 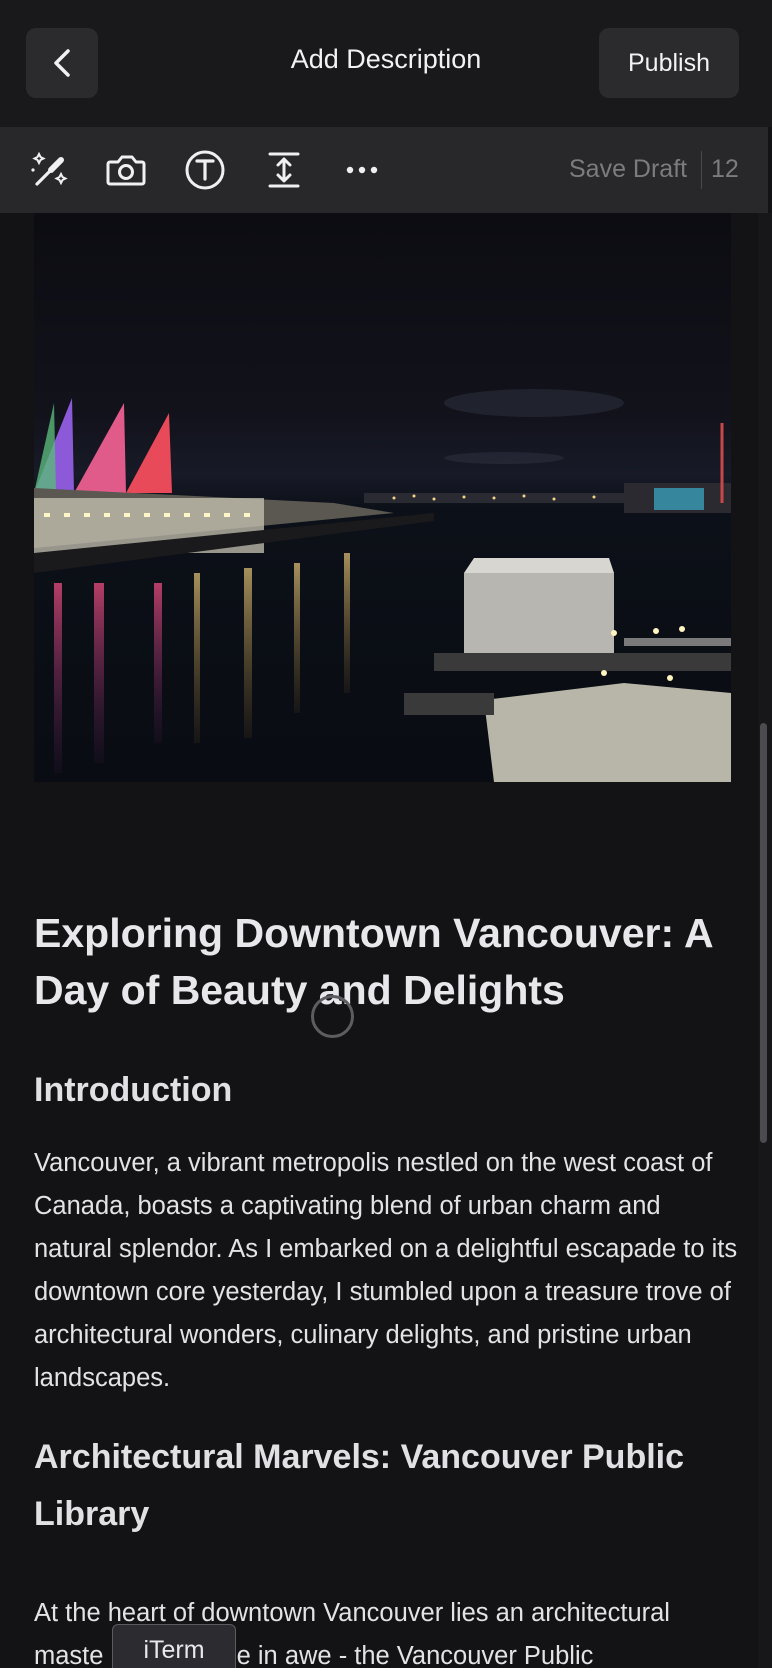 I want to click on more-icon, so click(x=362, y=170).